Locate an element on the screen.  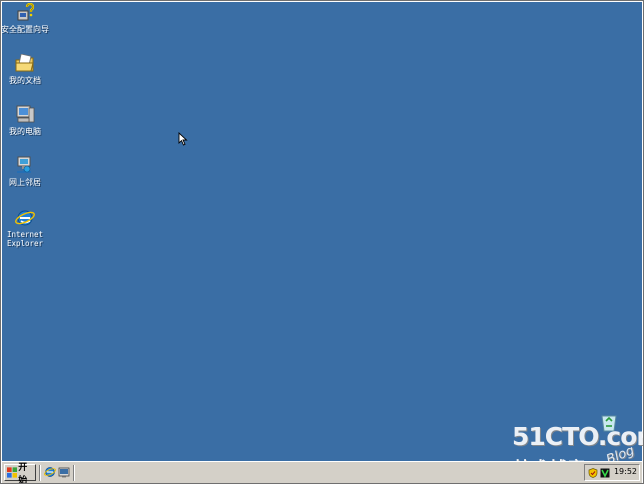
clock: 19:52 is located at coordinates (625, 471).